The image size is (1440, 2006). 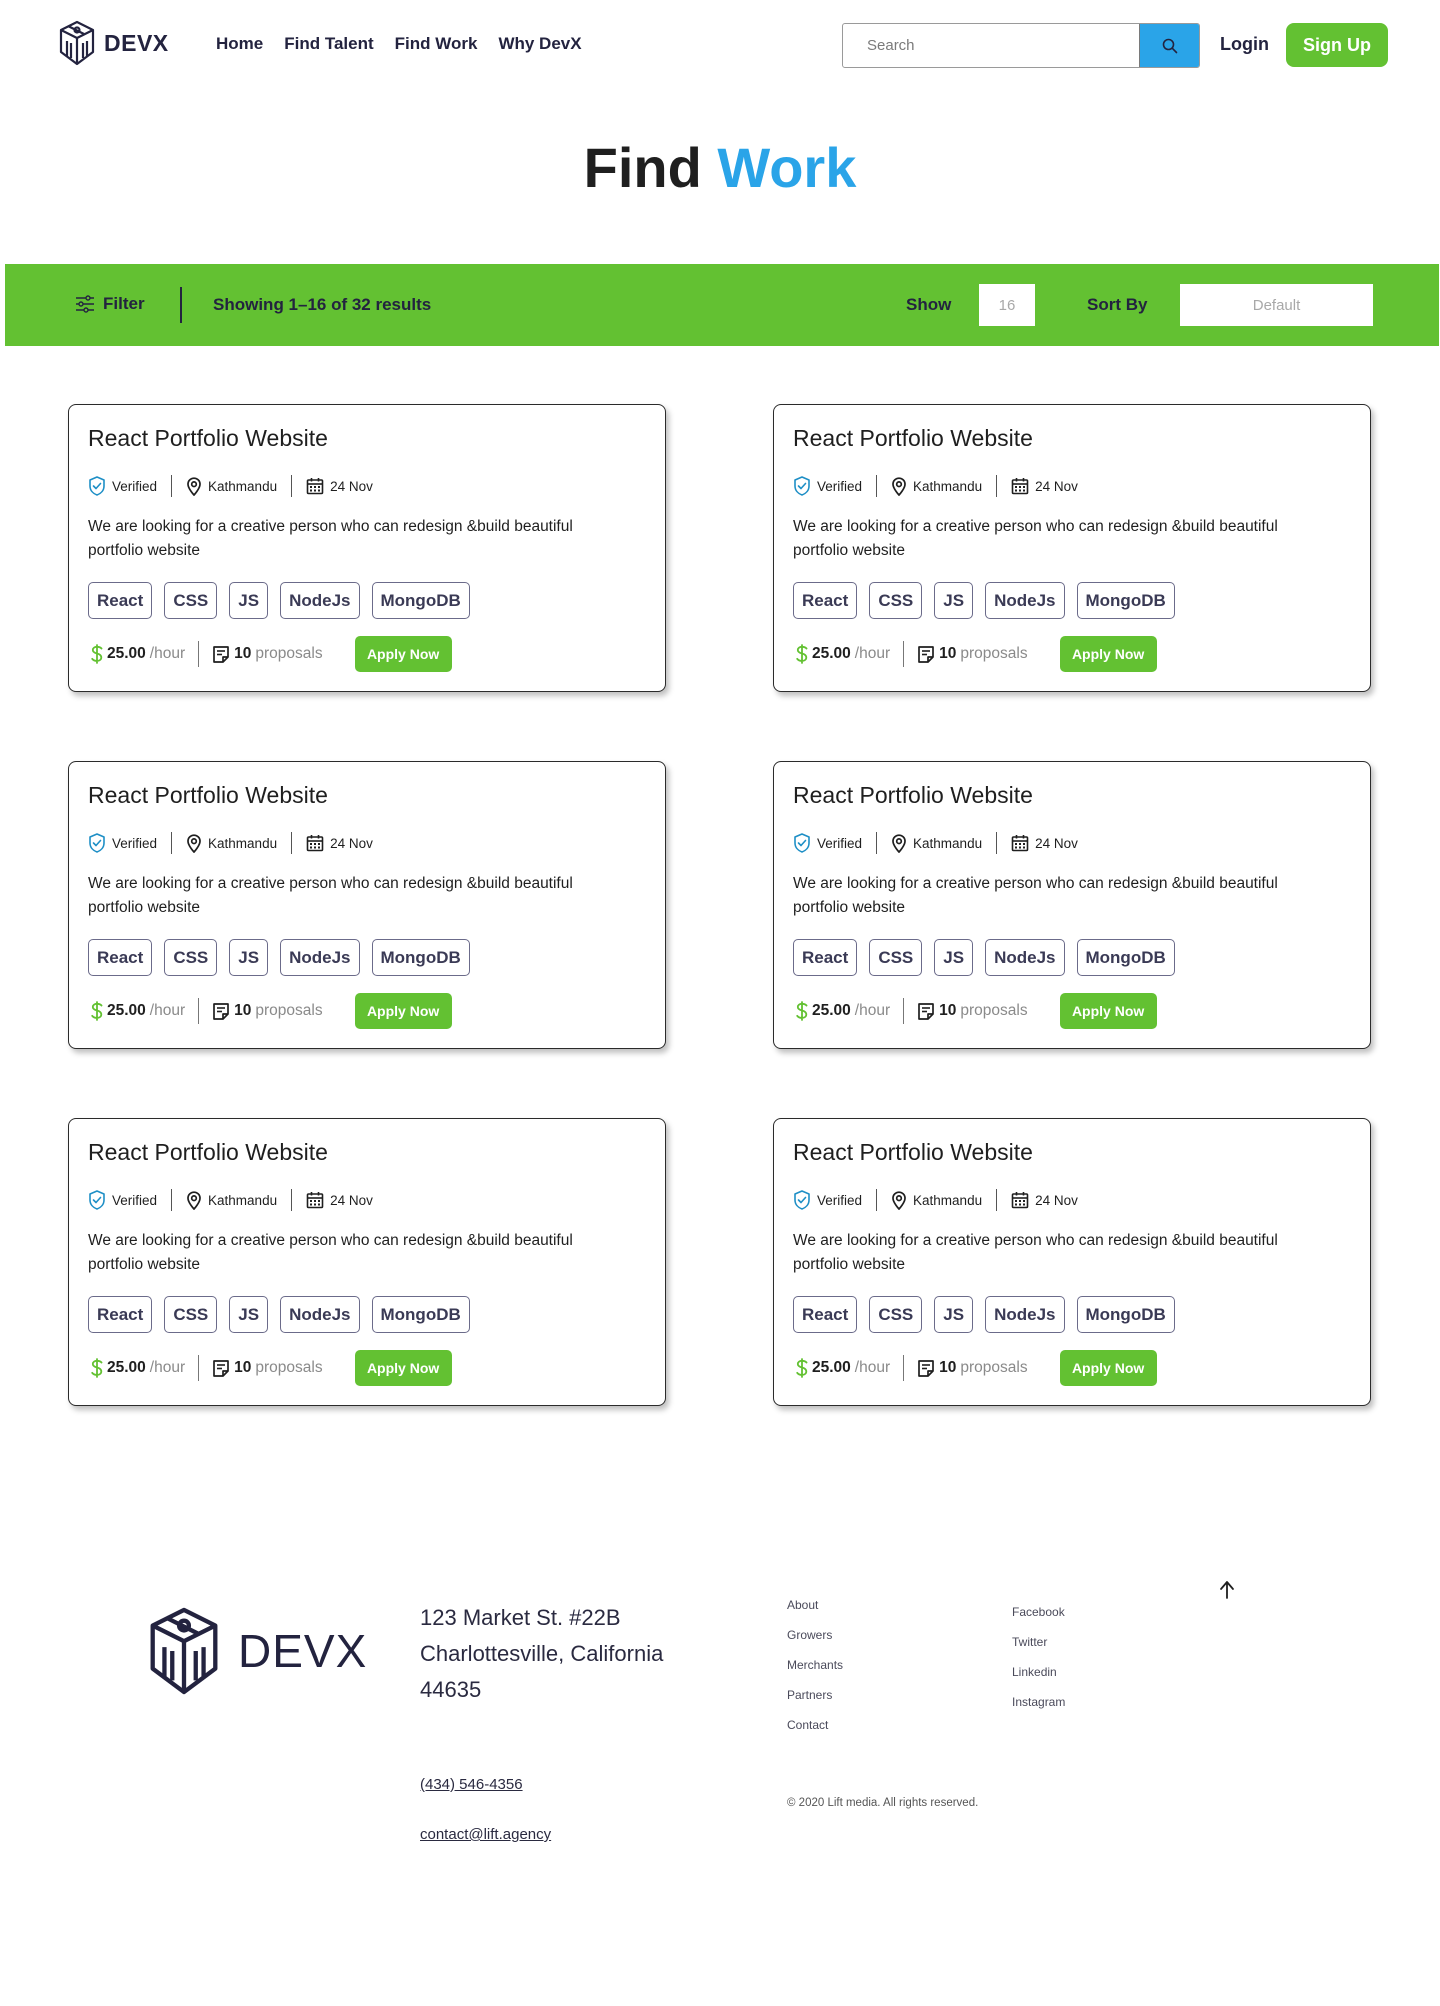 I want to click on footer-links-social: Facebook Twitter Linkedin Instagram, so click(x=1038, y=1657).